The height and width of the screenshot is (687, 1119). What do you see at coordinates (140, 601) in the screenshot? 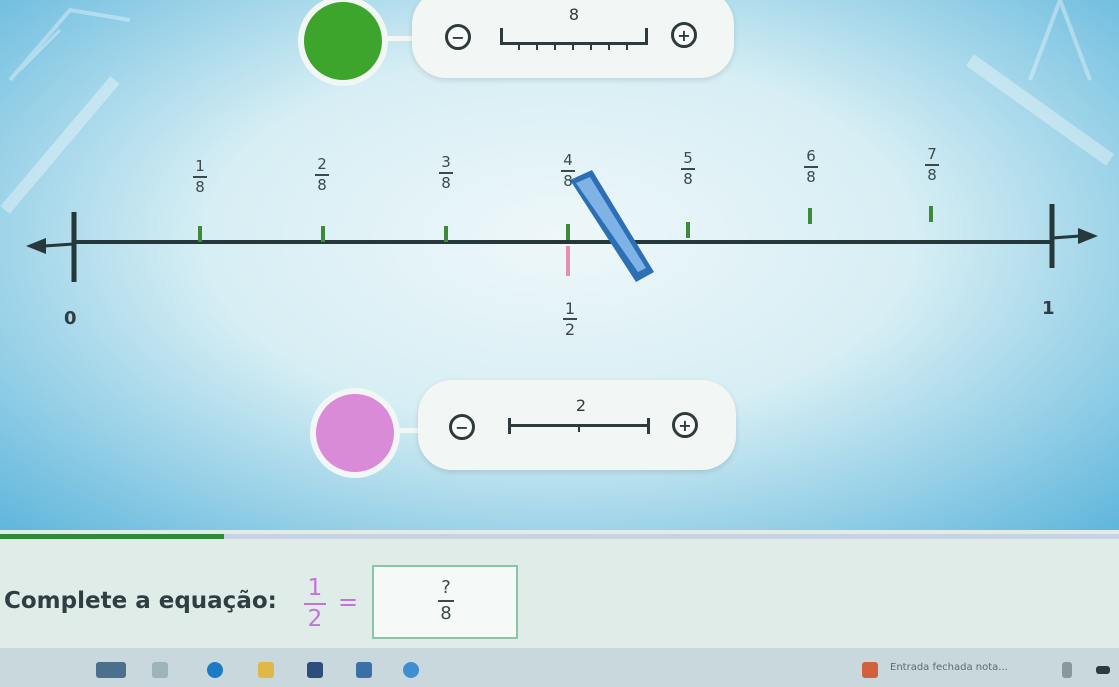
I see `question-prompt: Complete a equação:` at bounding box center [140, 601].